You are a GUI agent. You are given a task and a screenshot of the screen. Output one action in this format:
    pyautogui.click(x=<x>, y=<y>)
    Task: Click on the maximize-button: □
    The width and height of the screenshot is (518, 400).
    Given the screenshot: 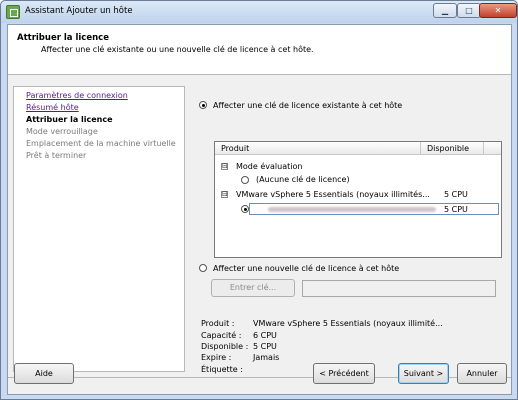 What is the action you would take?
    pyautogui.click(x=469, y=10)
    